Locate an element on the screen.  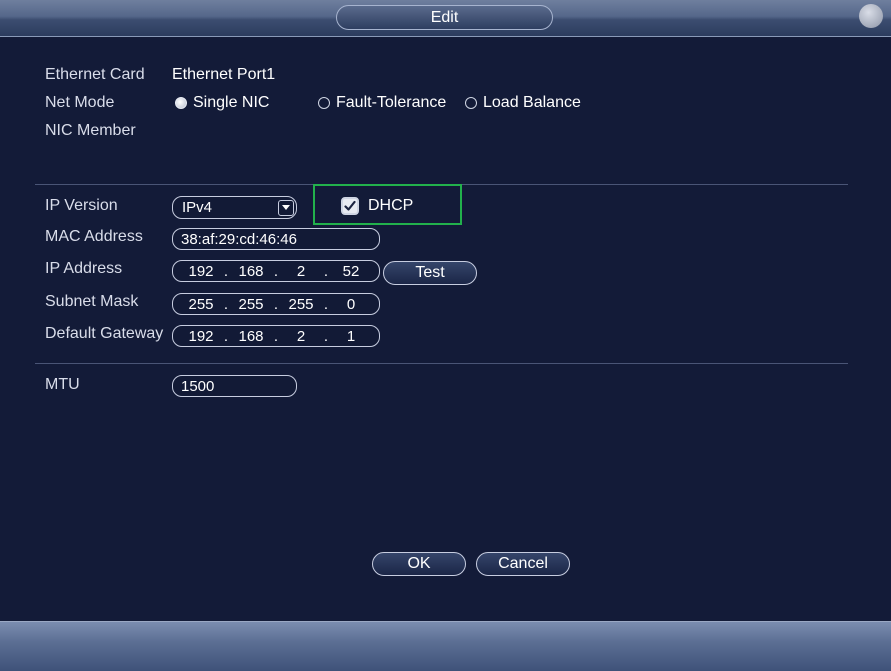
title-bar: Edit is located at coordinates (445, 18).